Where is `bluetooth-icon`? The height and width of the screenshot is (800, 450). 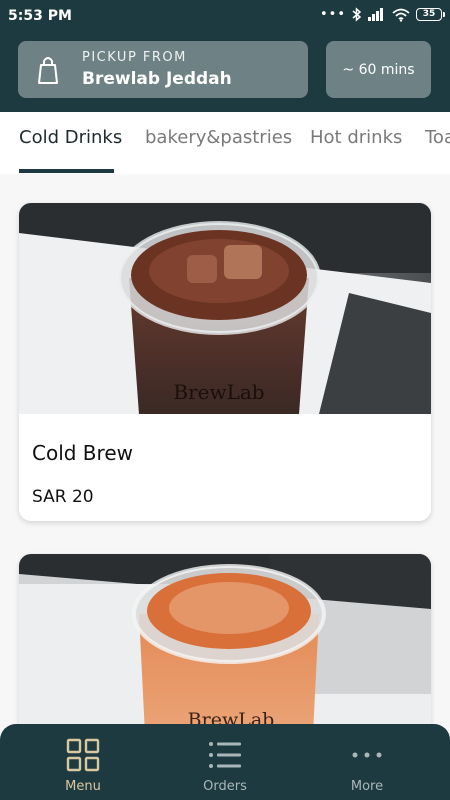 bluetooth-icon is located at coordinates (357, 14).